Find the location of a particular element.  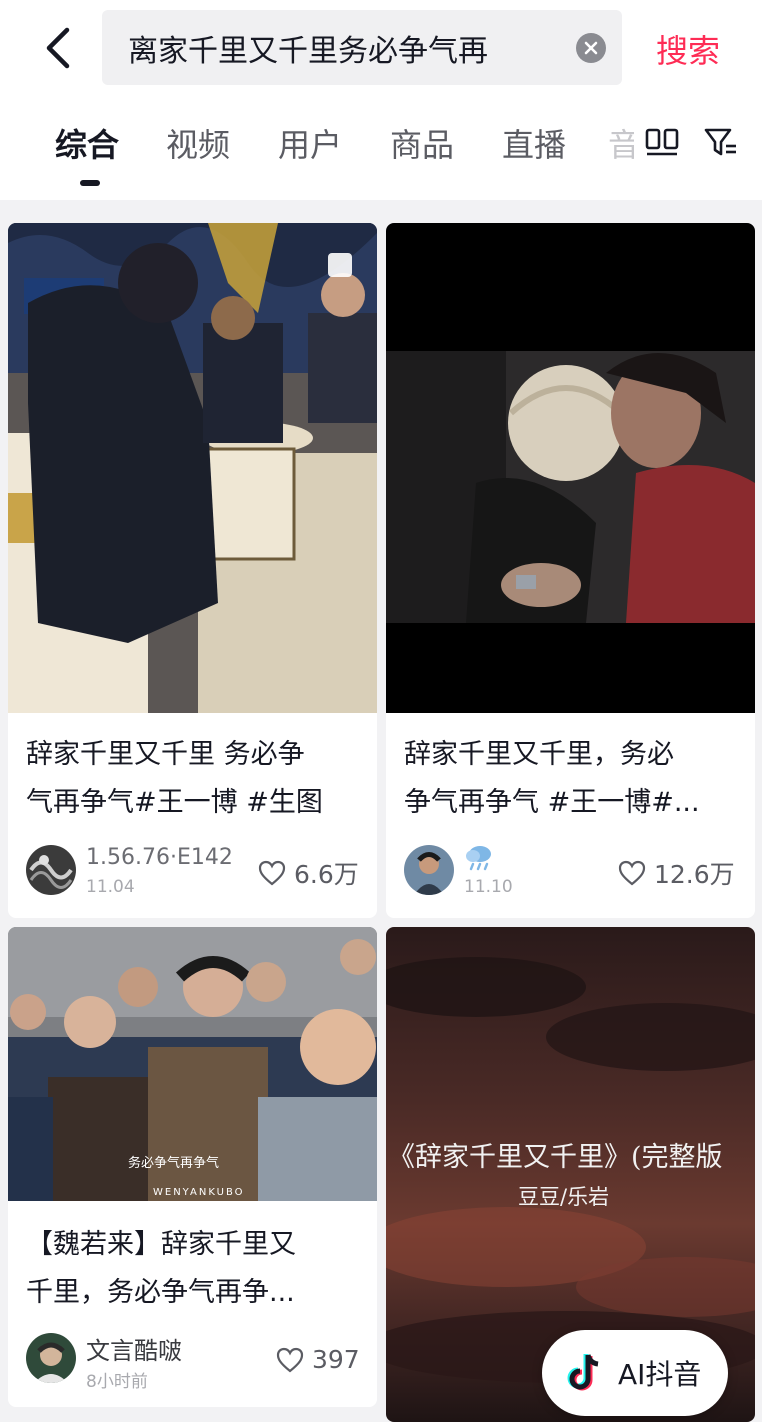

like-count: 12.6万 is located at coordinates (676, 873).